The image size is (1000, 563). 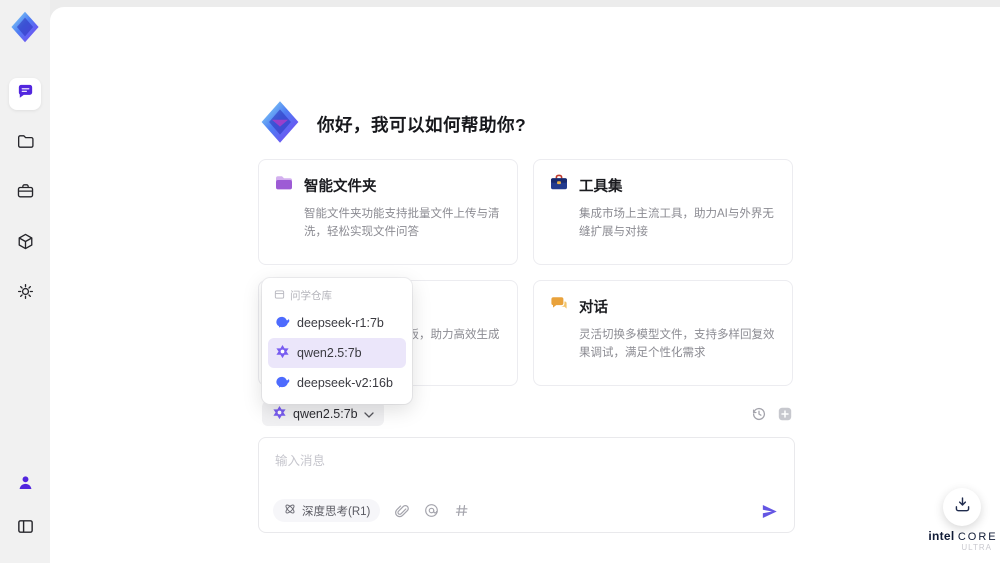 I want to click on card-title: 智能文件夹, so click(x=340, y=187).